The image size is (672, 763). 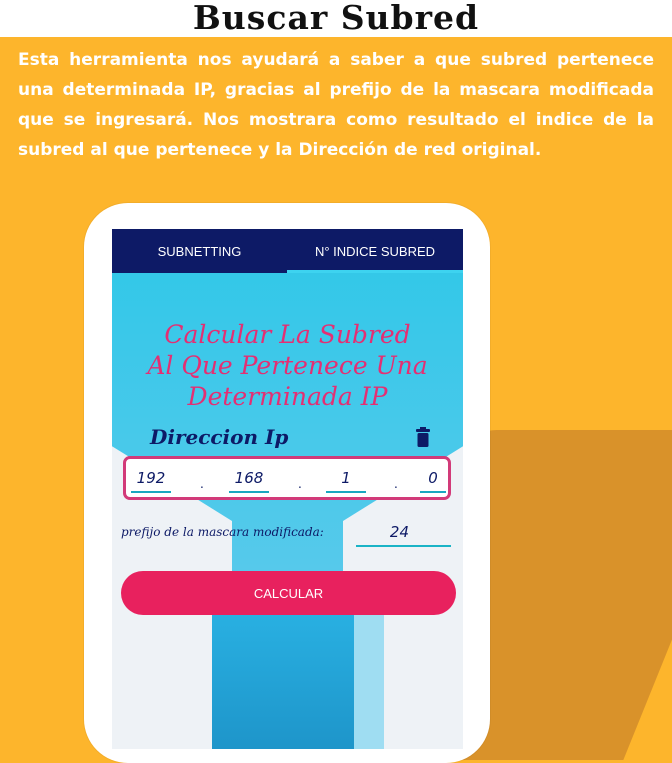 What do you see at coordinates (369, 679) in the screenshot?
I see `decor-column-light` at bounding box center [369, 679].